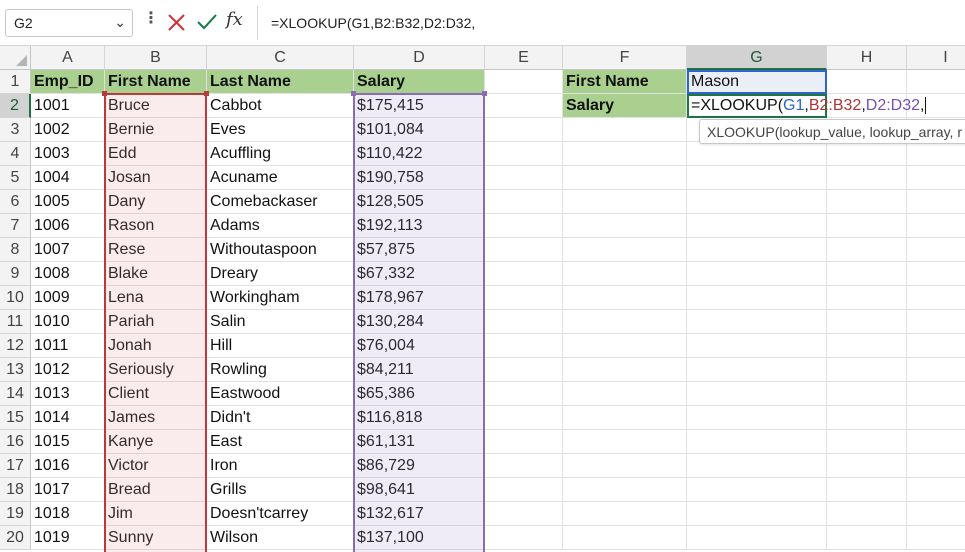 This screenshot has width=965, height=552. I want to click on table-row-cell: 1007, so click(68, 250).